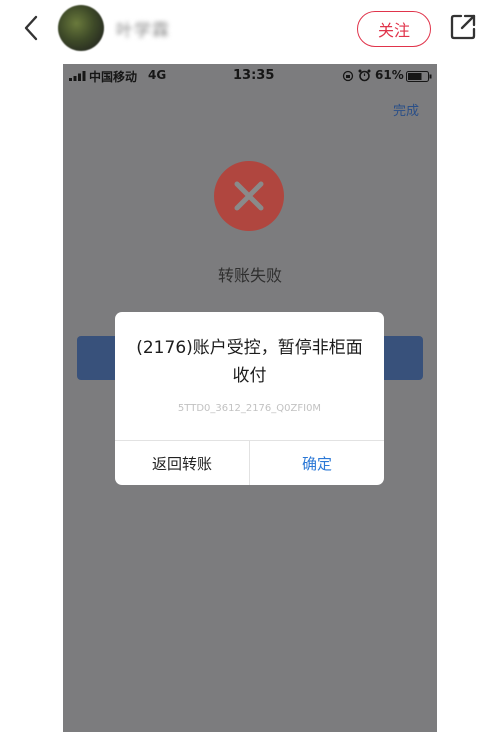  Describe the element at coordinates (81, 28) in the screenshot. I see `avatar` at that location.